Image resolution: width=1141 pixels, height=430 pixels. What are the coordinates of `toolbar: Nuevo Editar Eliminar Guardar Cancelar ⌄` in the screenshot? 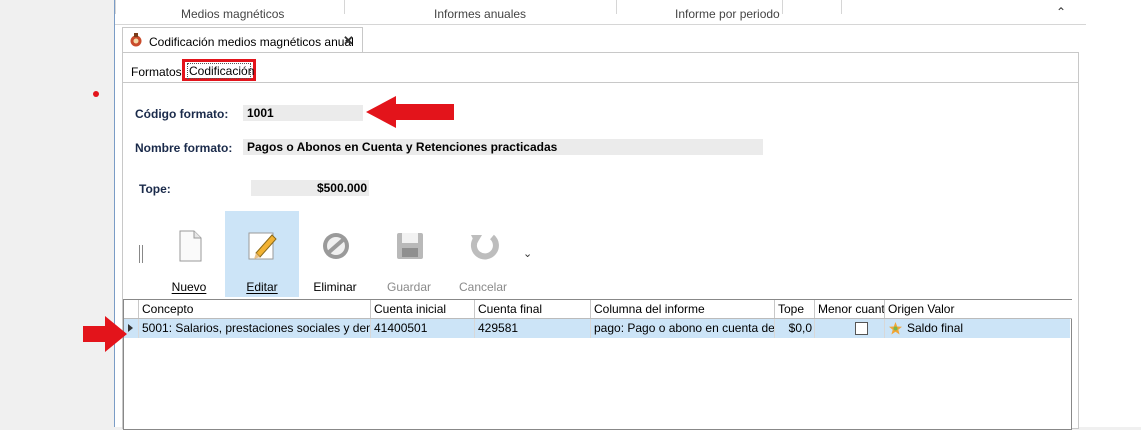 It's located at (327, 254).